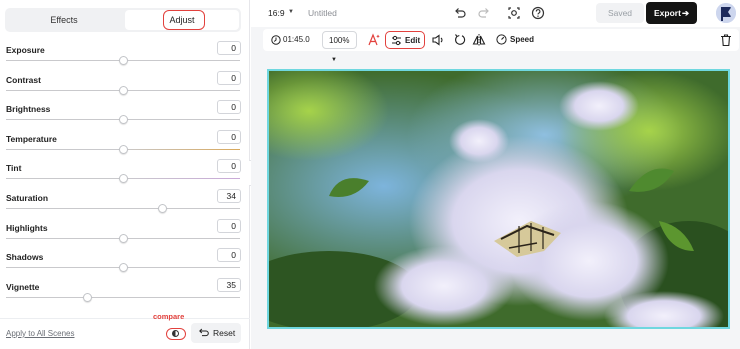 This screenshot has height=349, width=740. I want to click on speed-button: Speed, so click(516, 40).